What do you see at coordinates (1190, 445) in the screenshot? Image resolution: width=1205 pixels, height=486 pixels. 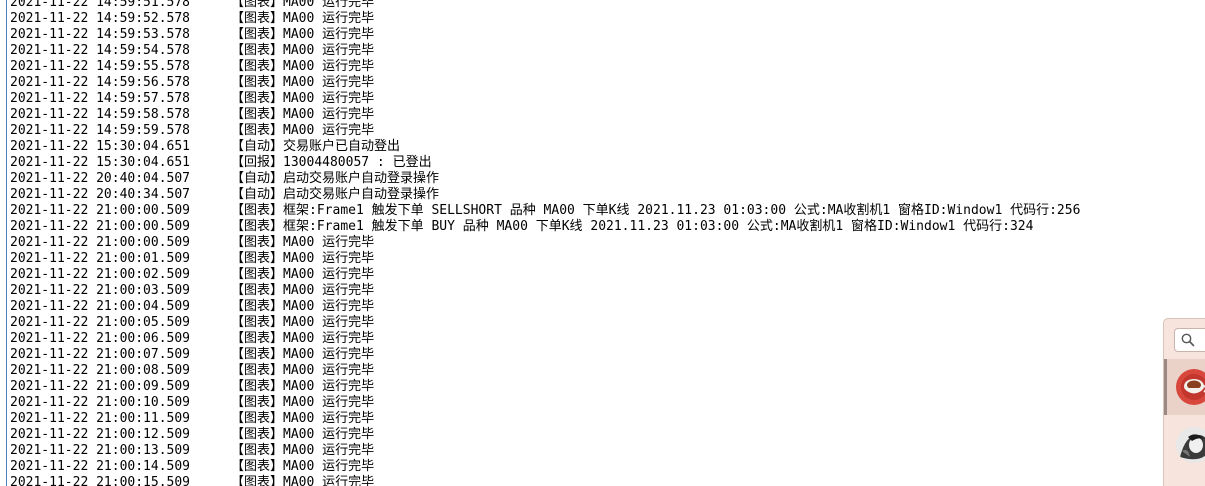 I see `portrait-avatar` at bounding box center [1190, 445].